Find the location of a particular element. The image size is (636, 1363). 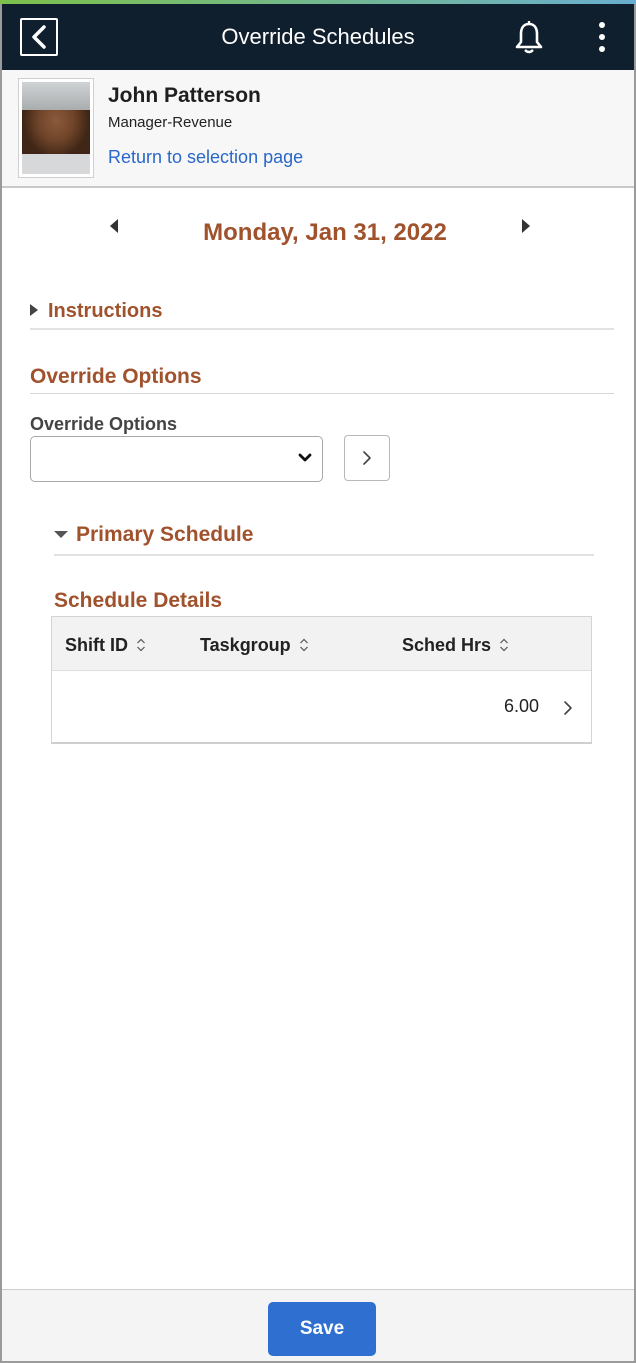

column-header-sched-hrs: Sched Hrs is located at coordinates (455, 645).